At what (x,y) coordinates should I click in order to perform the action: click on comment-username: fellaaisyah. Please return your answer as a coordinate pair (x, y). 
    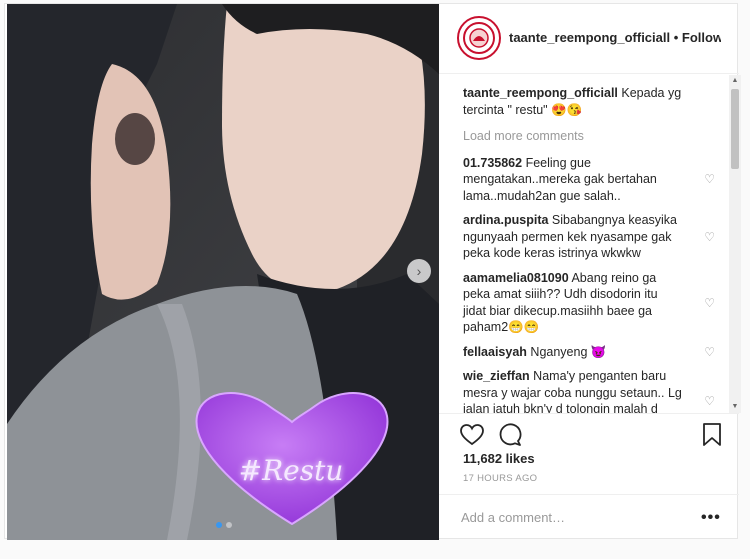
    Looking at the image, I should click on (495, 352).